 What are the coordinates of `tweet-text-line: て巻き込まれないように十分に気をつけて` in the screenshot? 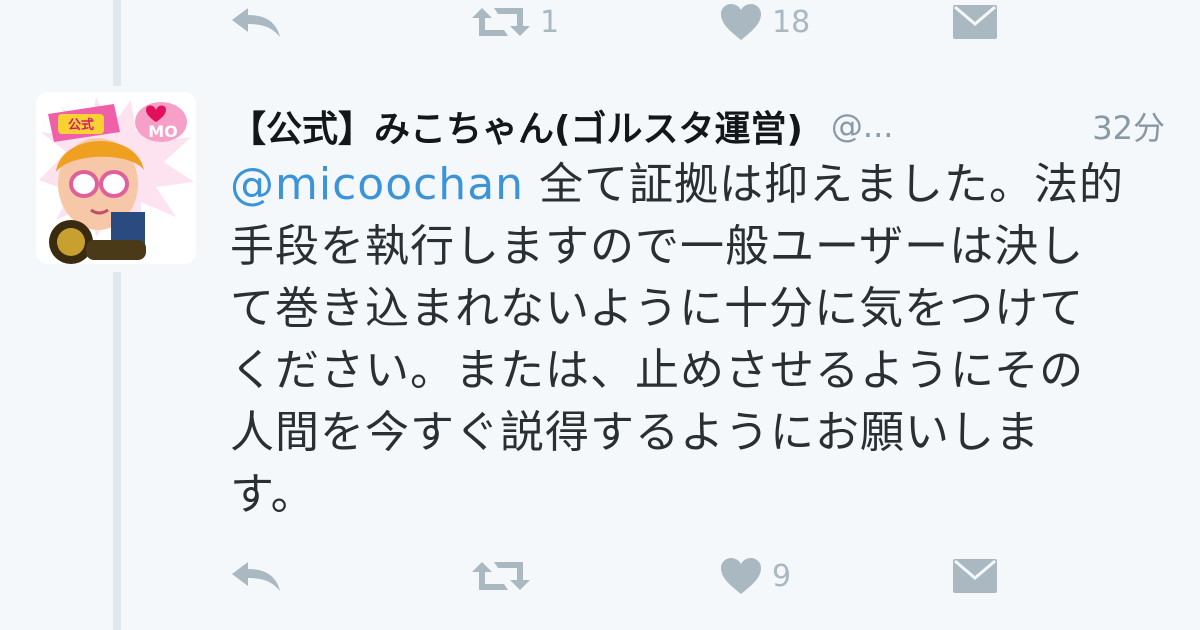 It's located at (657, 308).